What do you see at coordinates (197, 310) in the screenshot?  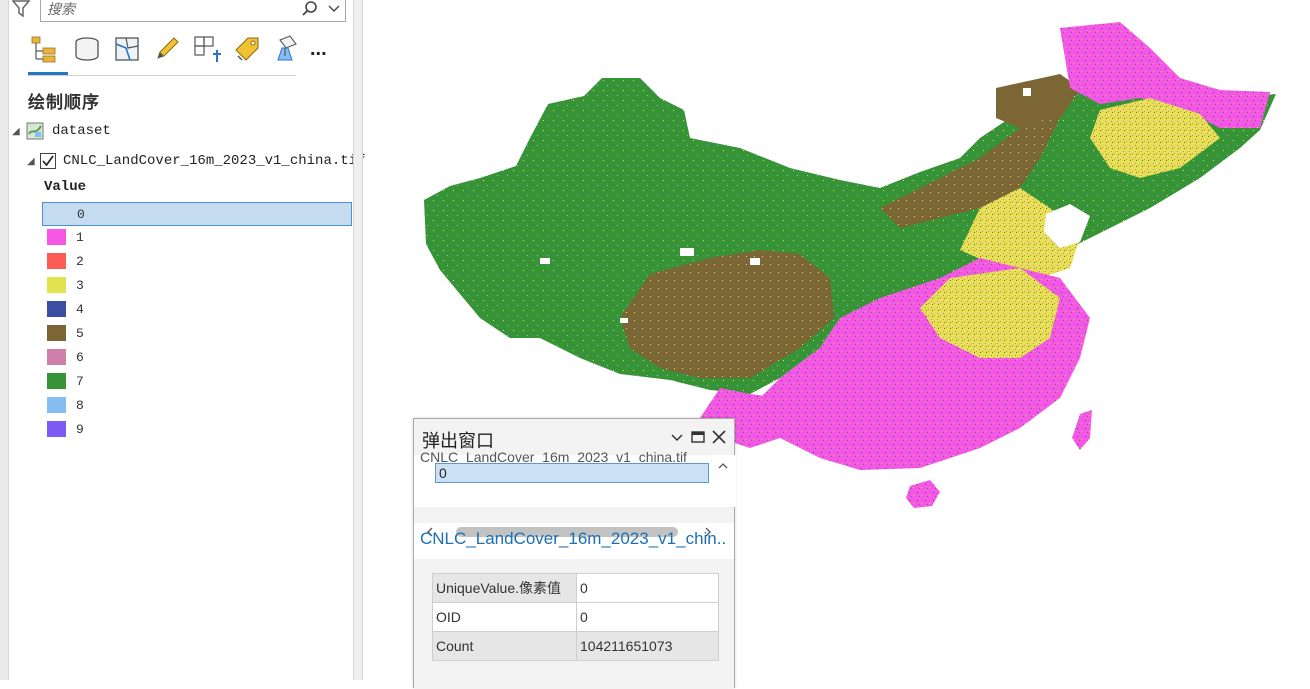 I see `legend-item: 4` at bounding box center [197, 310].